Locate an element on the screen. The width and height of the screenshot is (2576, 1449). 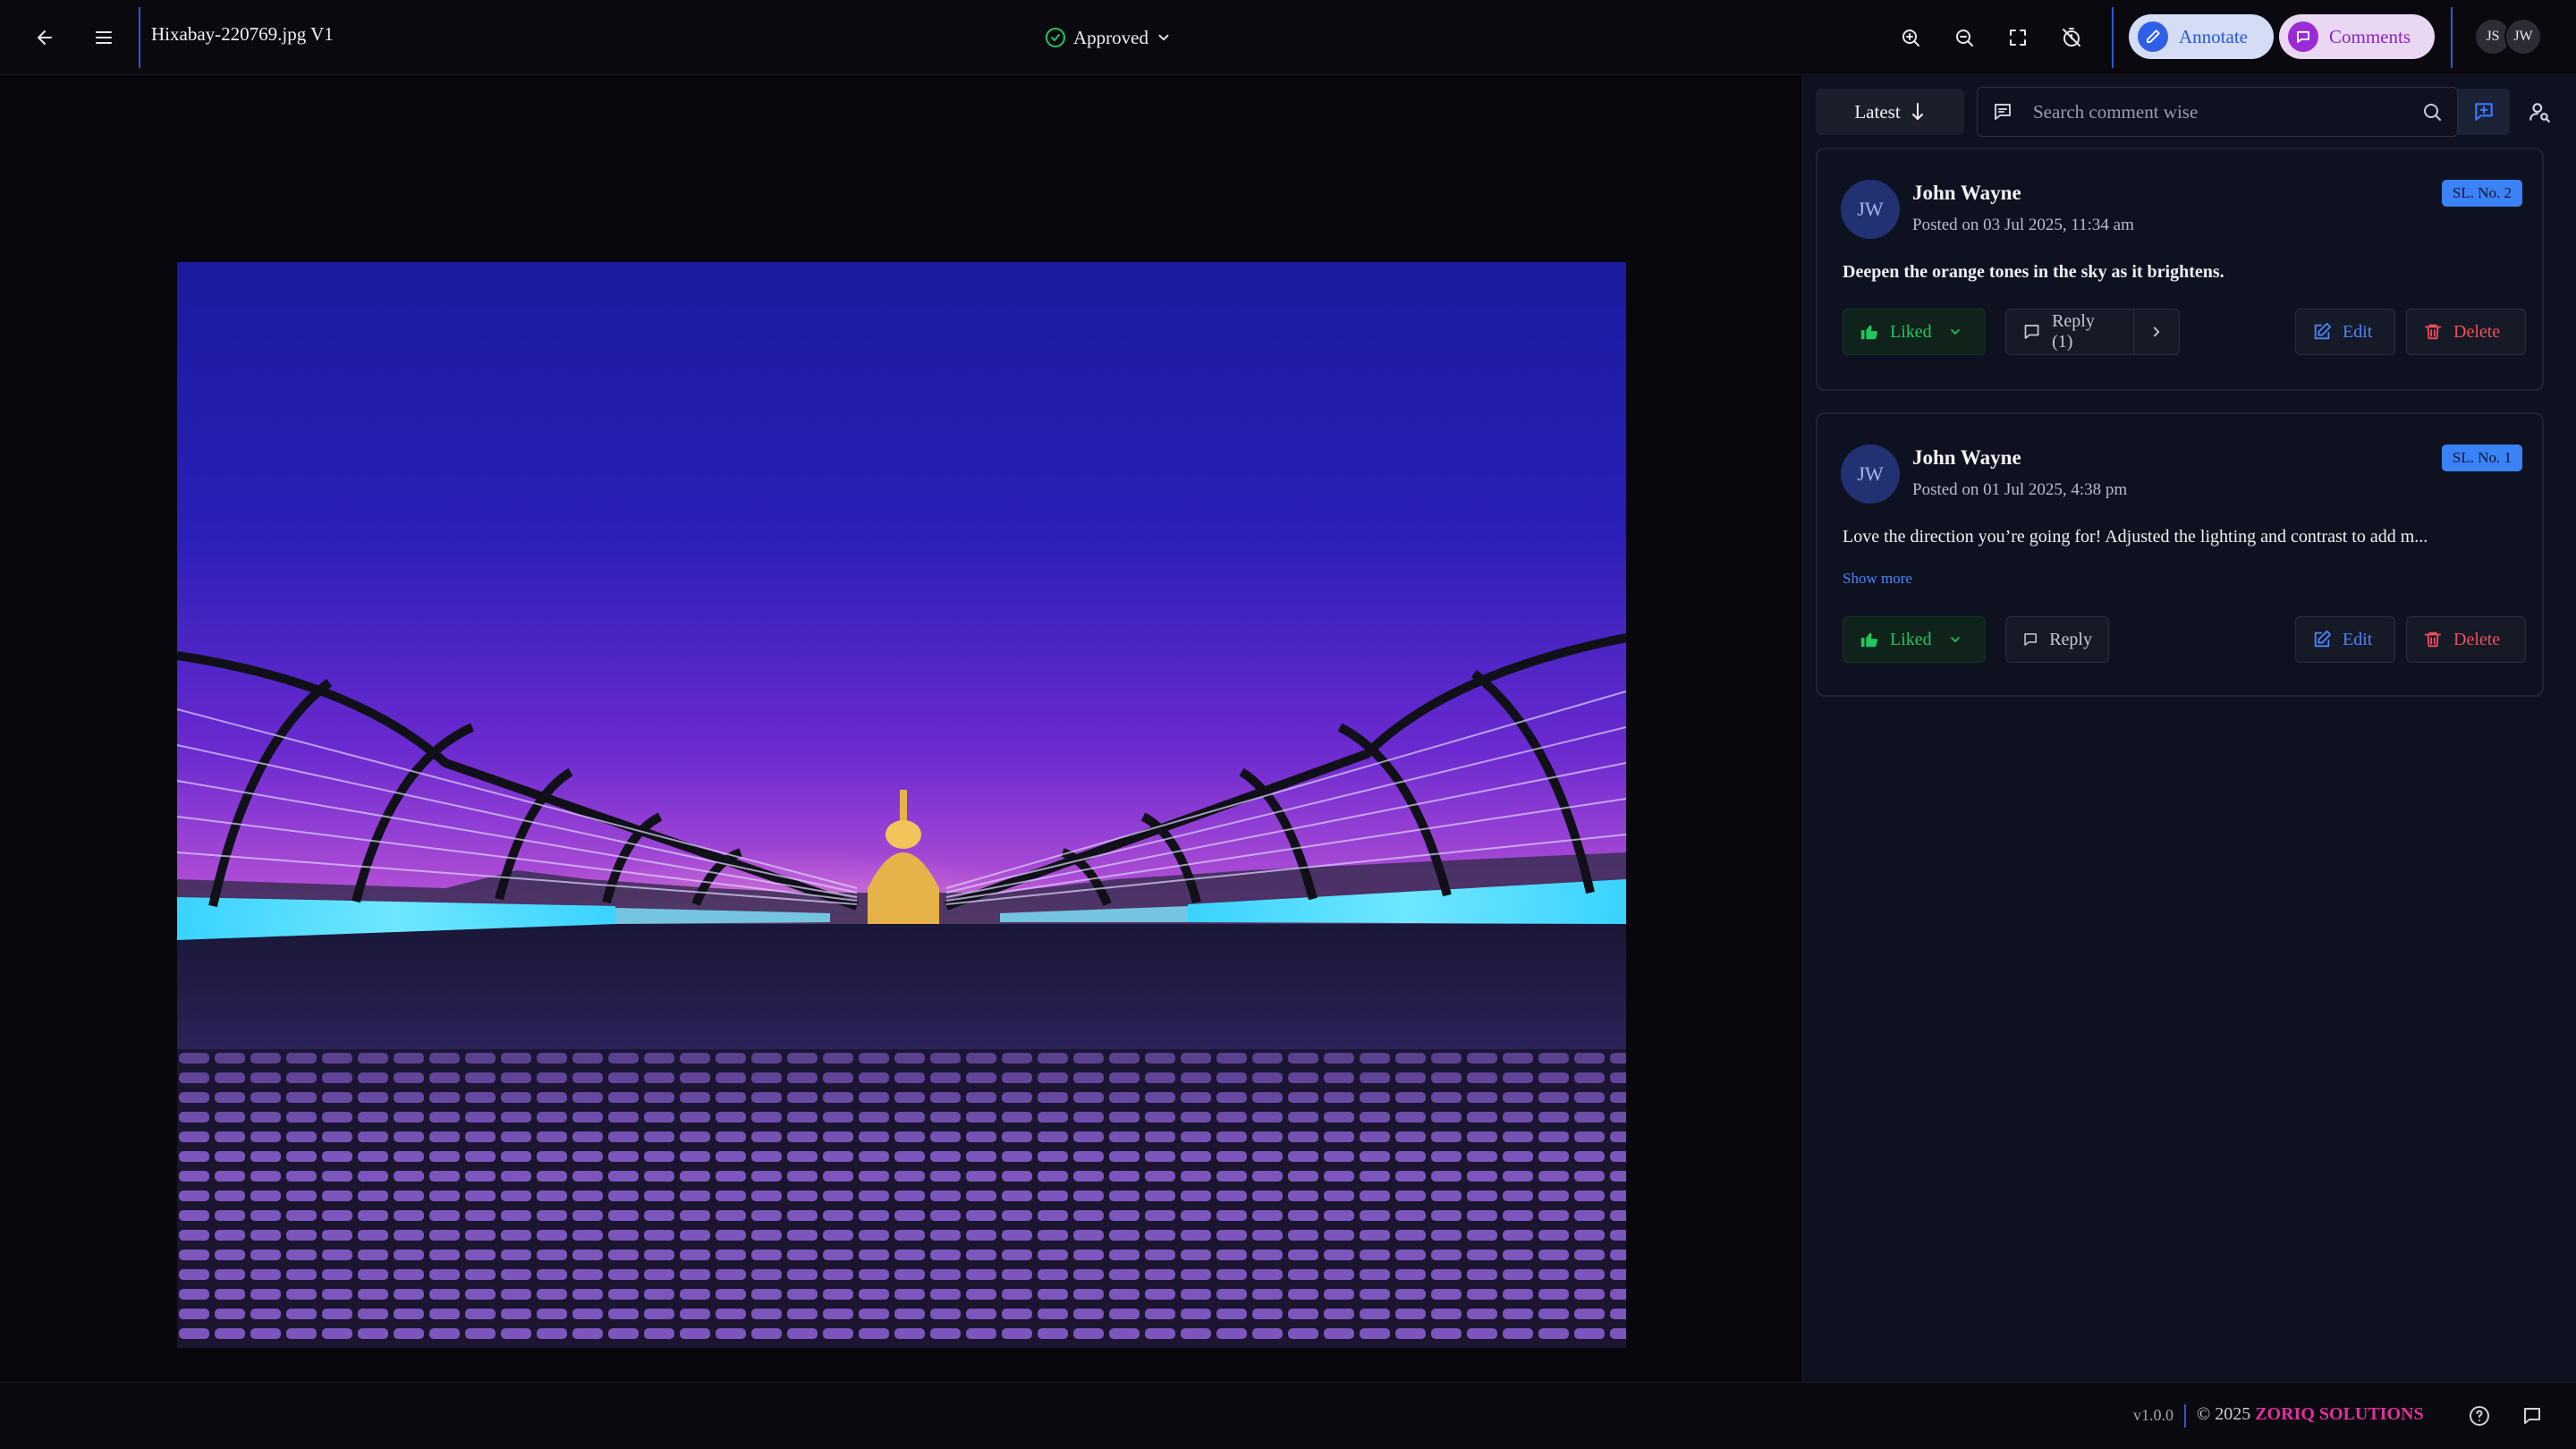
copyright: © 2025 ZORIQ SOLUTIONS is located at coordinates (2310, 1414).